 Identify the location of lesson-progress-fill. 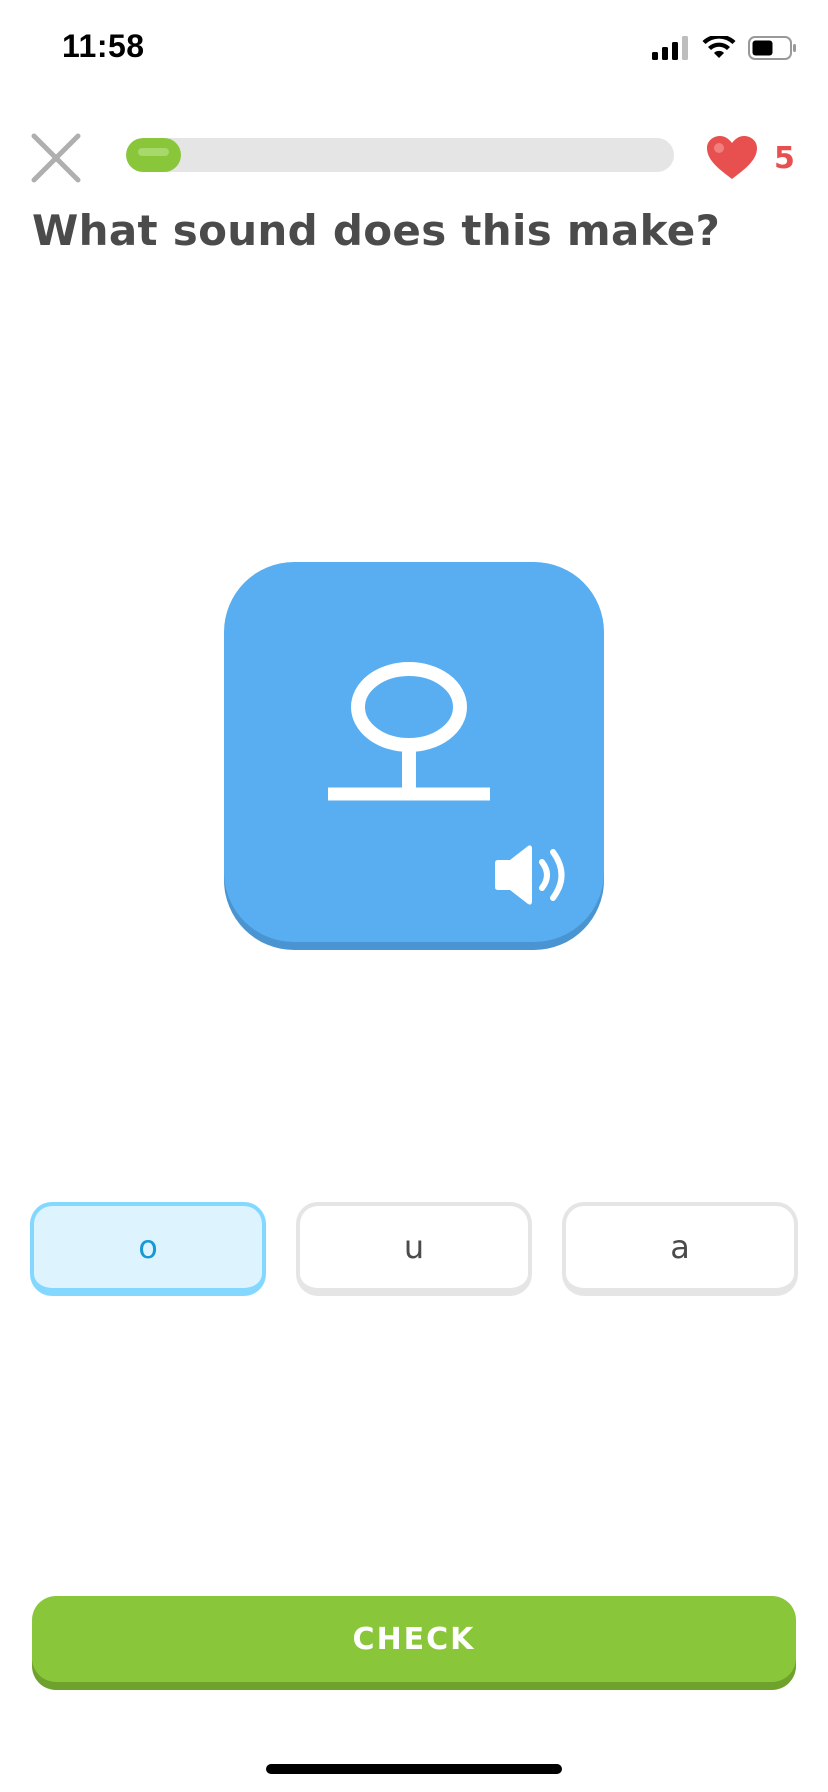
(153, 155).